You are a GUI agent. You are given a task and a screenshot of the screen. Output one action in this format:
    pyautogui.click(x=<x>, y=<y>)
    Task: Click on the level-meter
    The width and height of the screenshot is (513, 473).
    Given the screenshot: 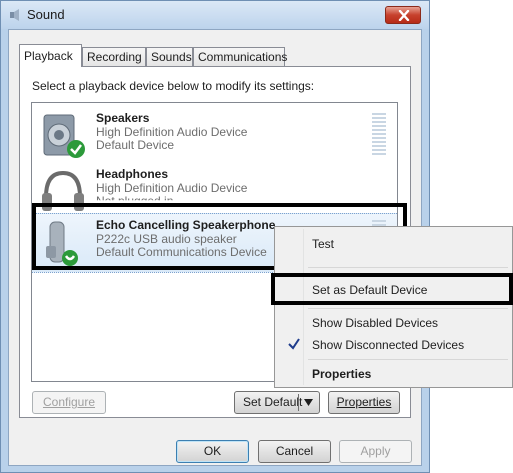 What is the action you would take?
    pyautogui.click(x=379, y=136)
    